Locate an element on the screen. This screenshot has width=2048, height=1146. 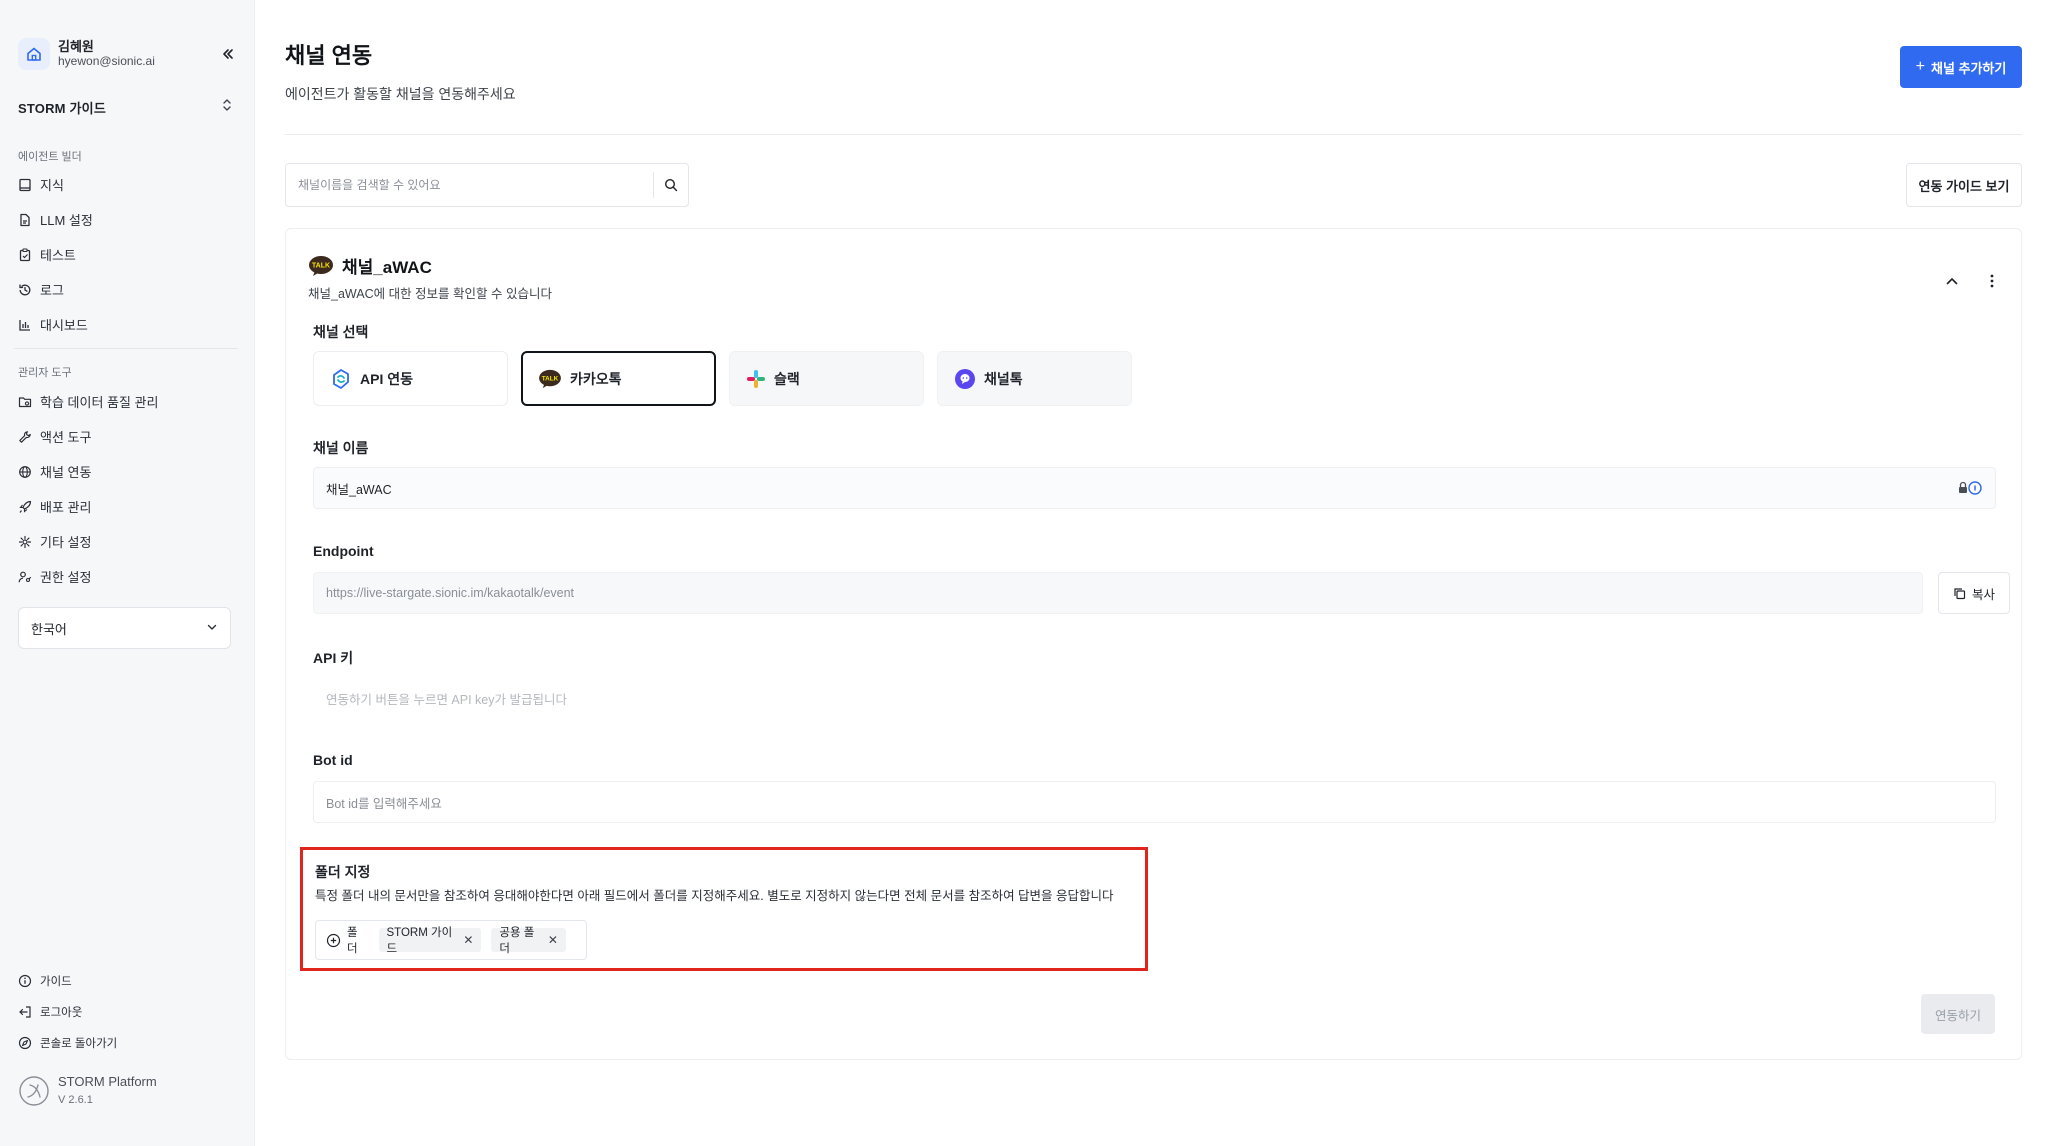
folder-picker: 폴더 STORM 가이드 ✕ 공용 폴더 ✕ is located at coordinates (451, 940).